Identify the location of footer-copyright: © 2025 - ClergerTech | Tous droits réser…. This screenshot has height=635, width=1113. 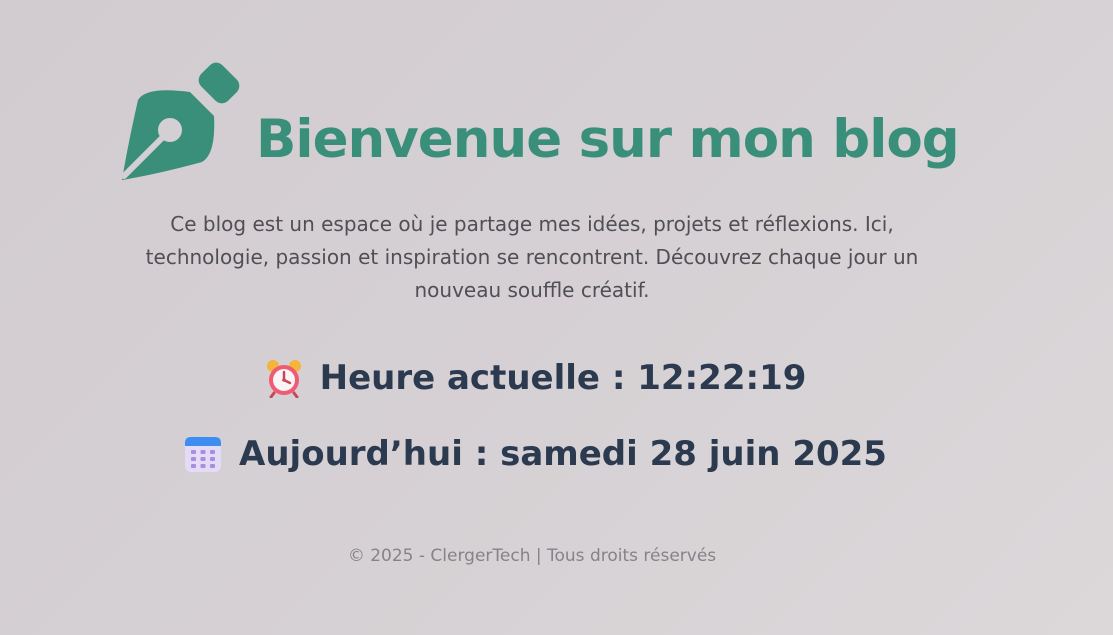
(532, 556).